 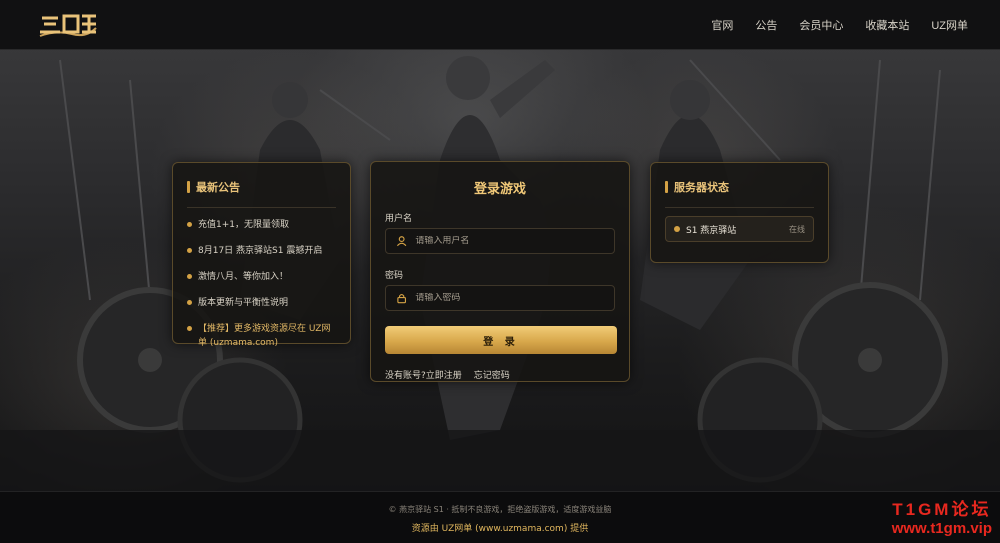 I want to click on nav-bookmark-site: 收藏本站, so click(x=887, y=25).